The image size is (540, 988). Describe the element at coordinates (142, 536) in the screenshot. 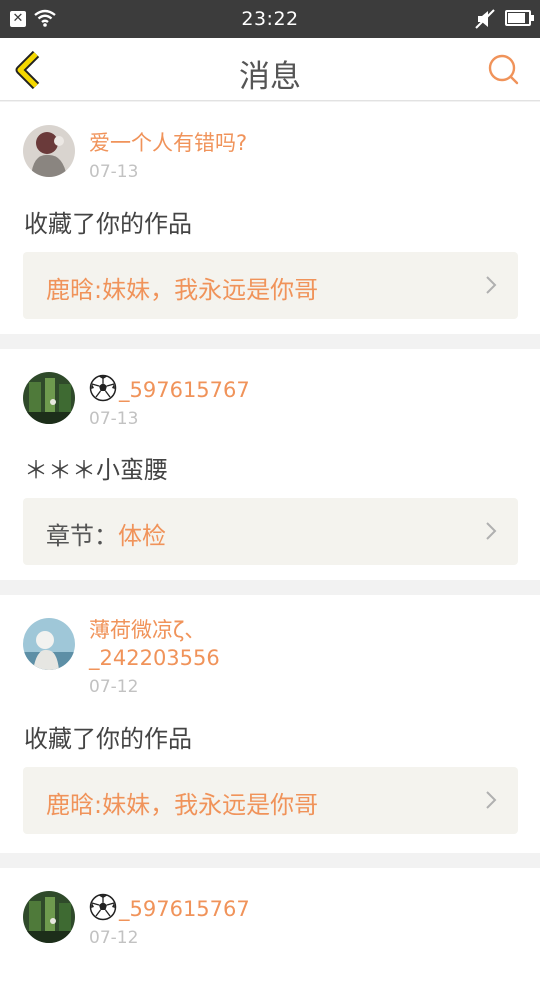

I see `chapter-title: 体检` at that location.